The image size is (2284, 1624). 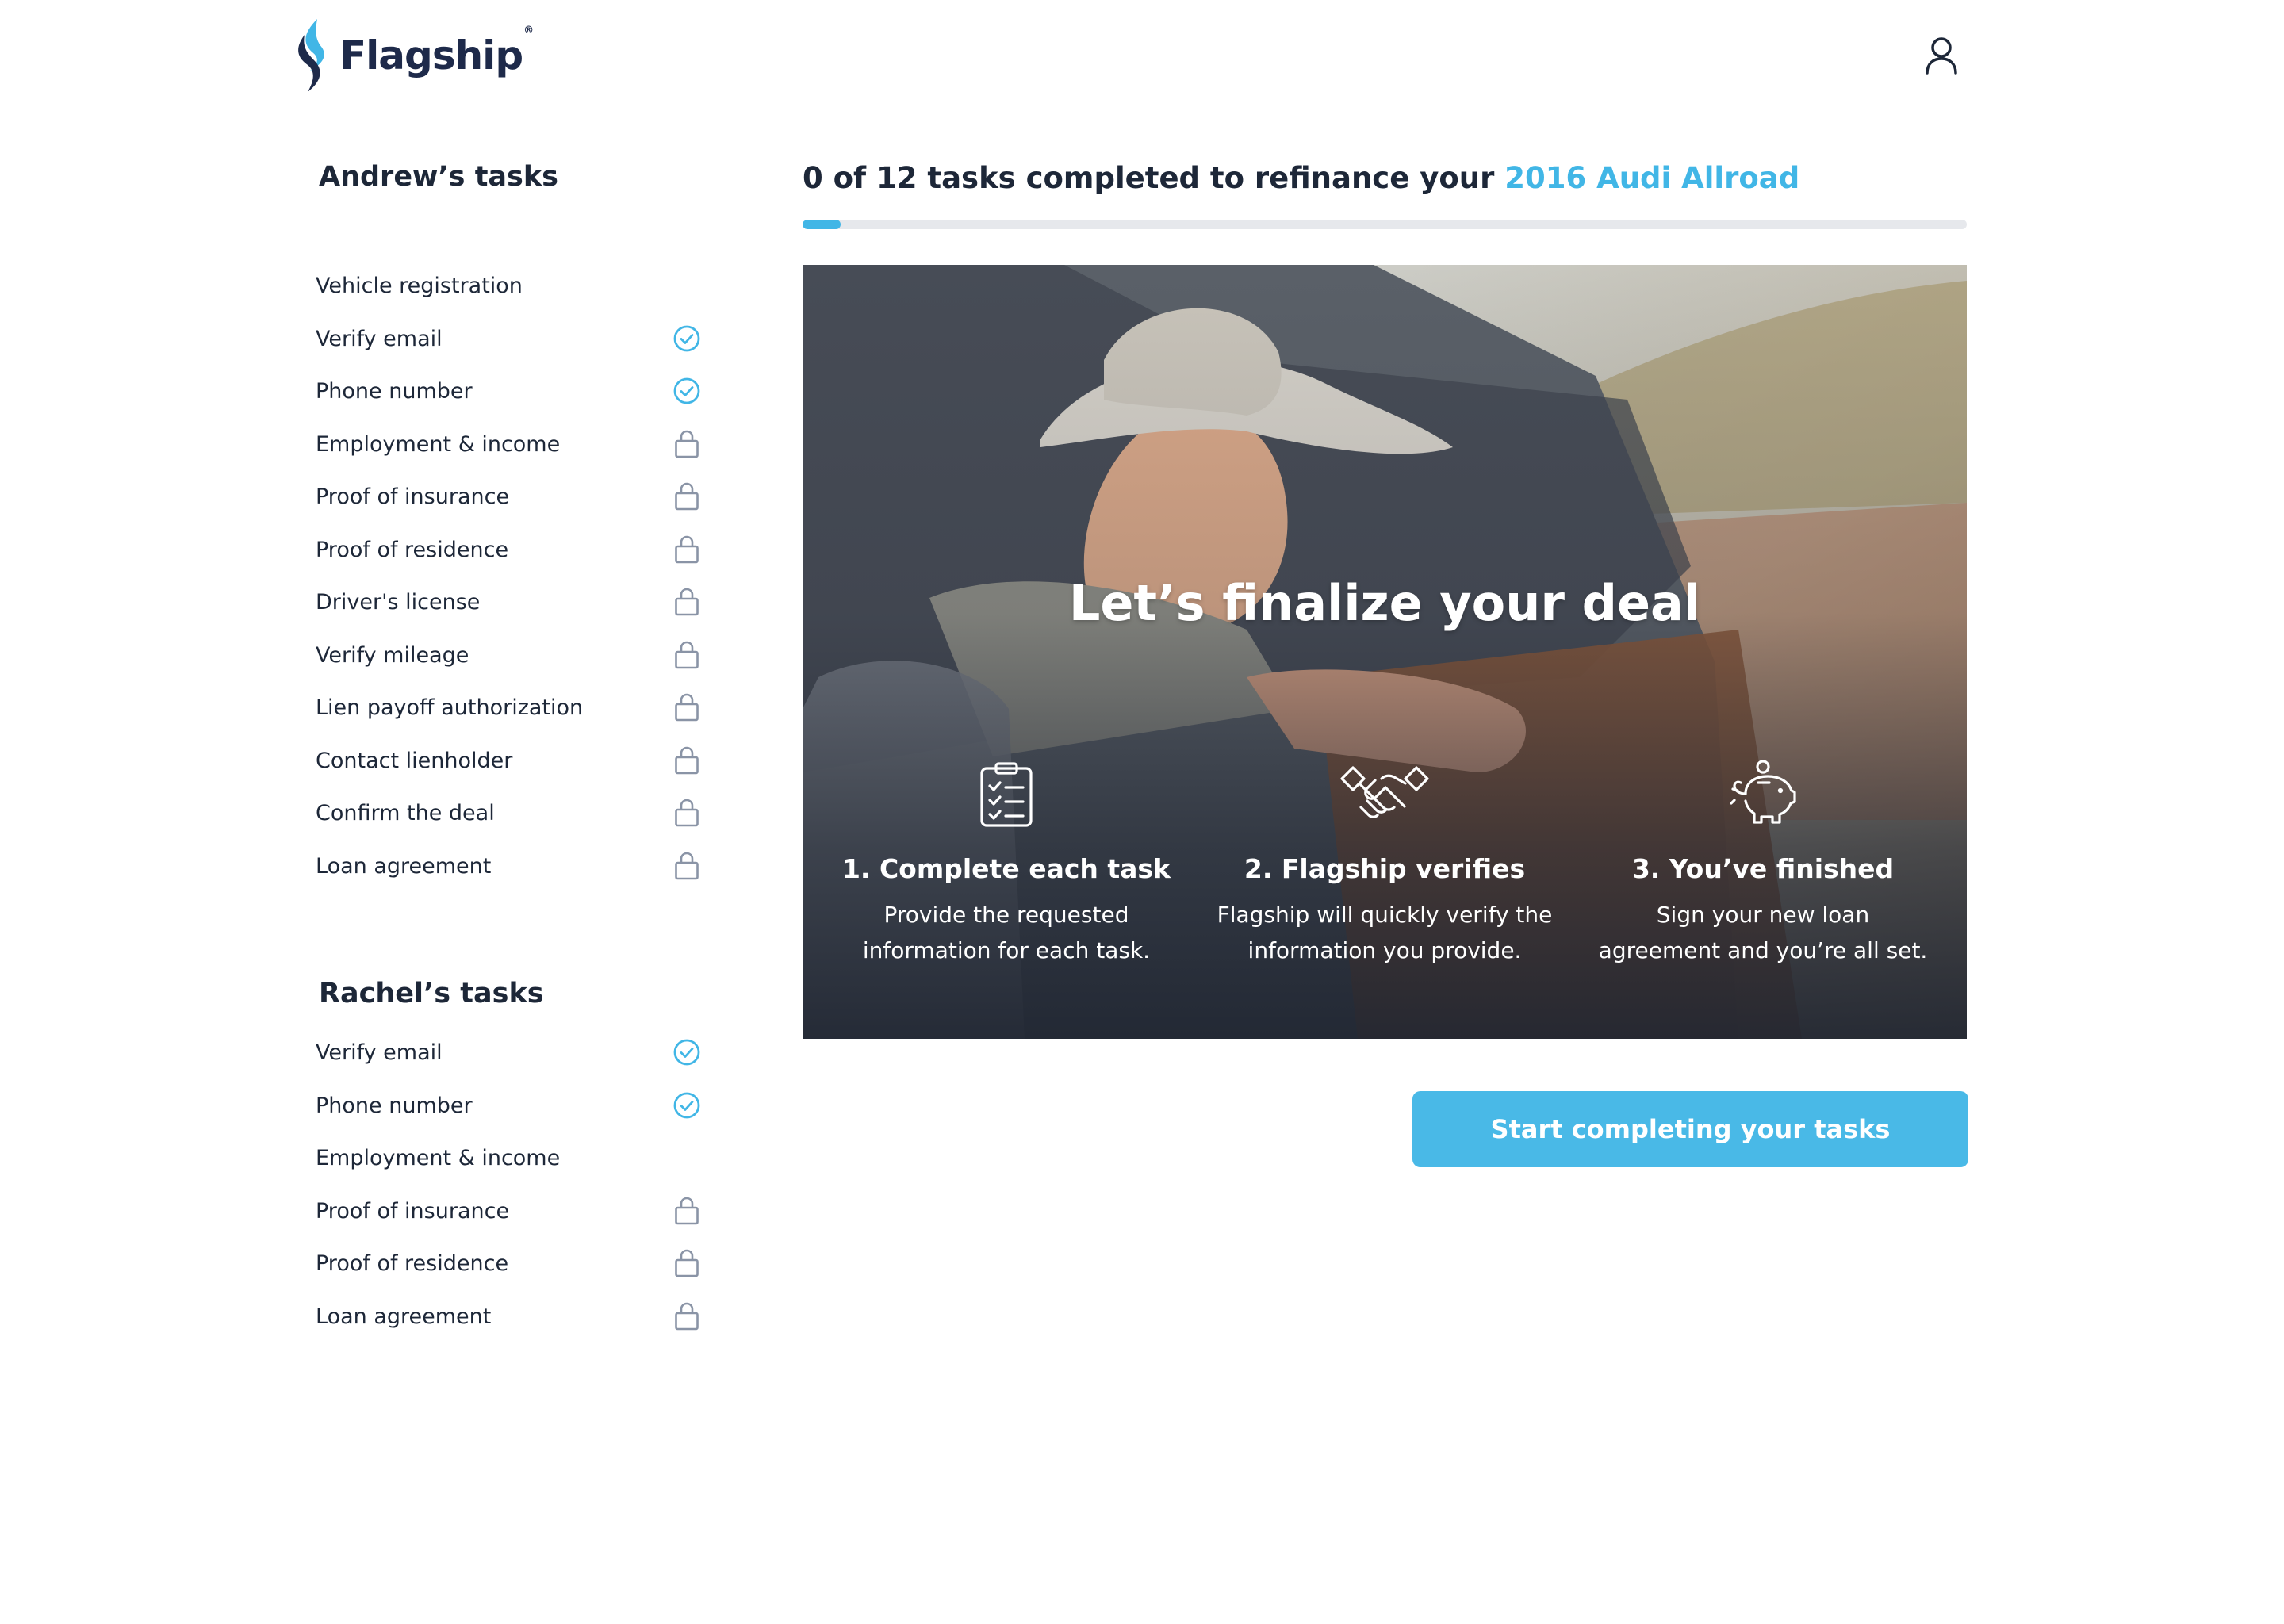 I want to click on handshake-icon, so click(x=1384, y=792).